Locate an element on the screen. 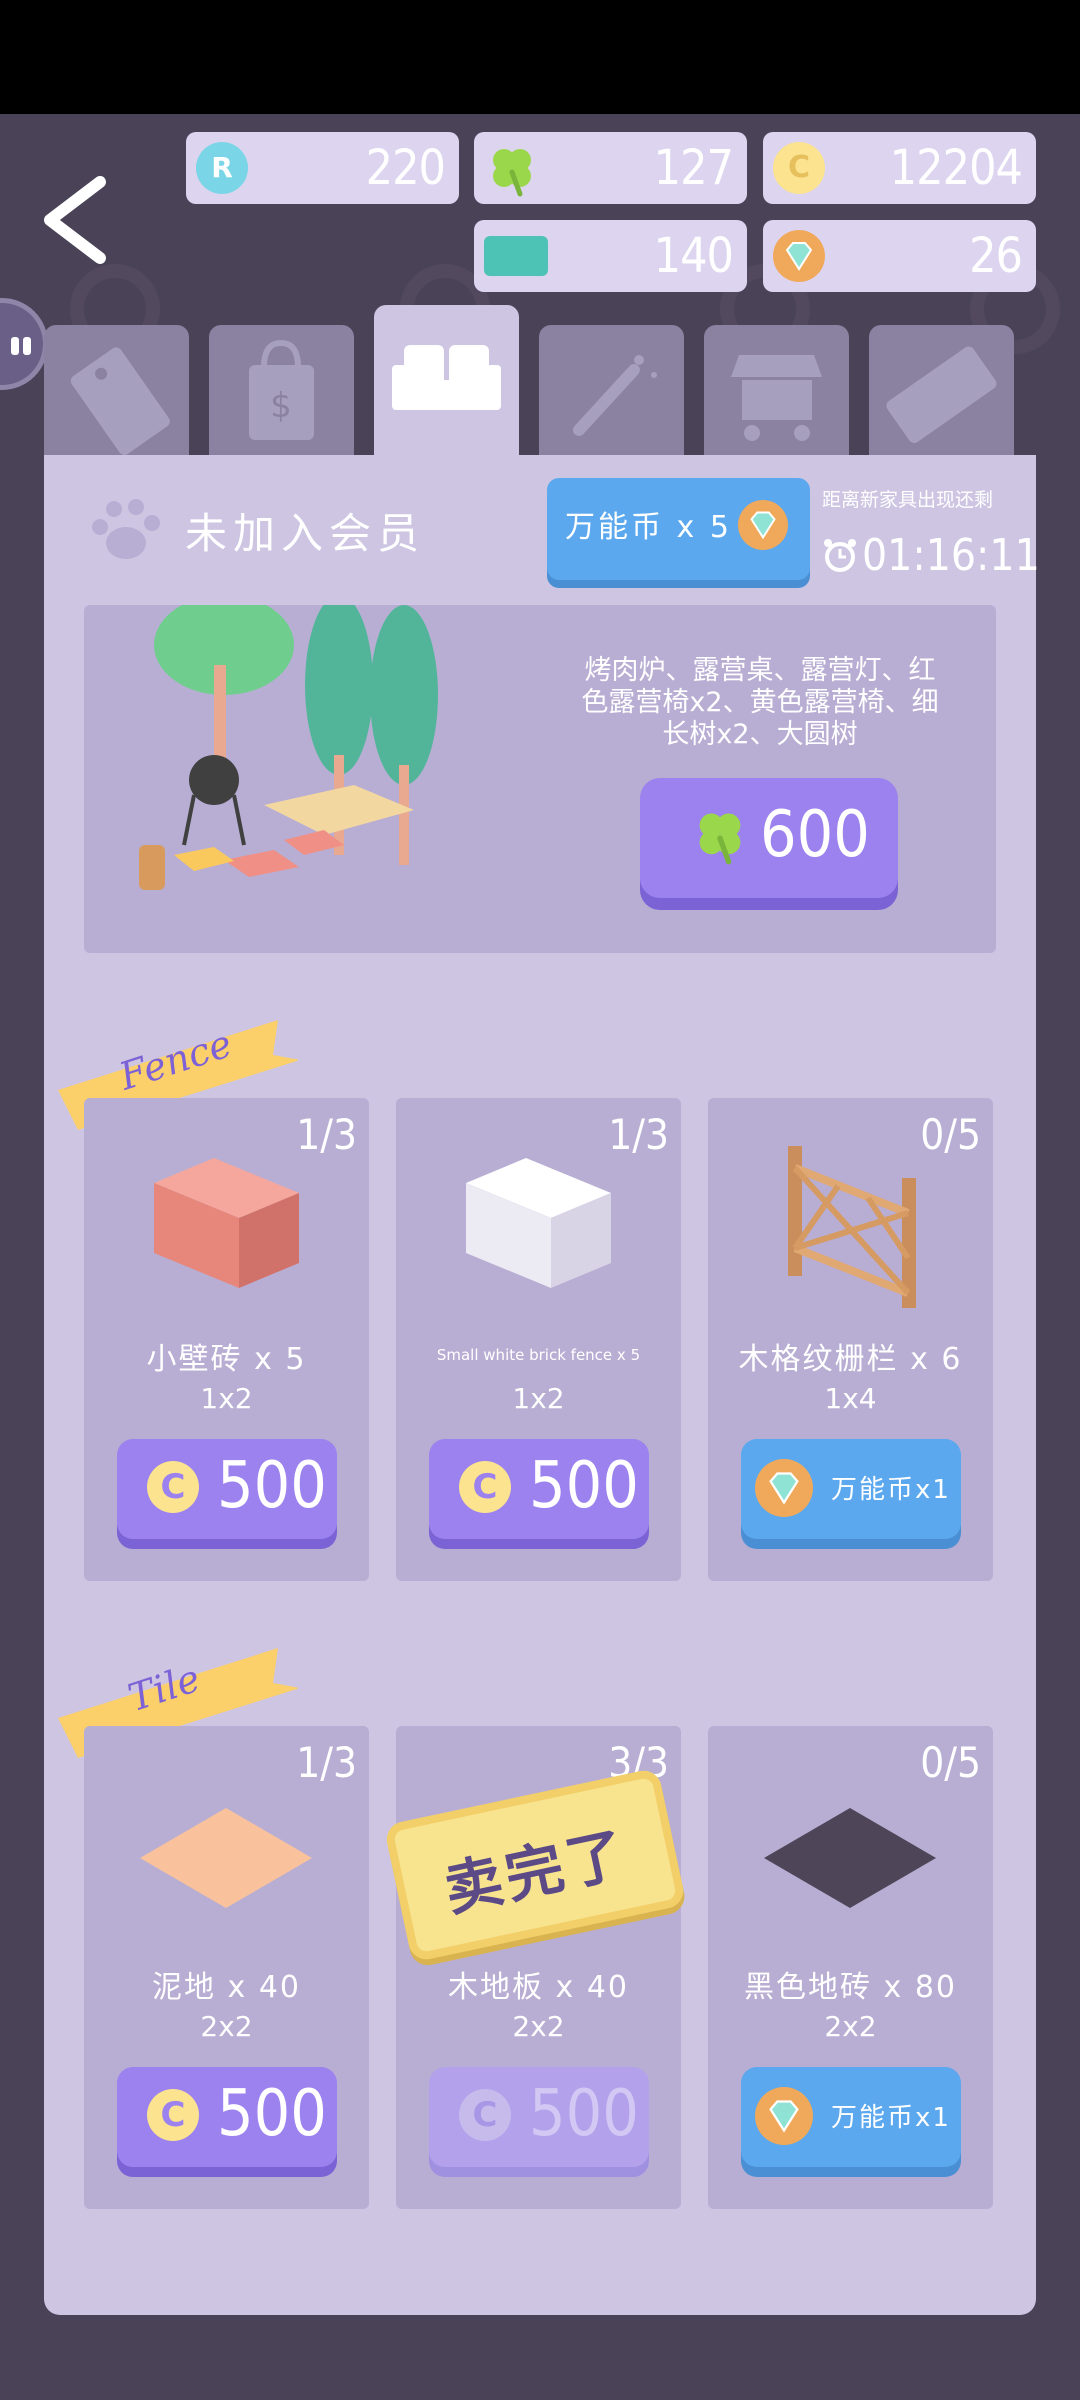 This screenshot has width=1080, height=2400. tab-magic is located at coordinates (611, 390).